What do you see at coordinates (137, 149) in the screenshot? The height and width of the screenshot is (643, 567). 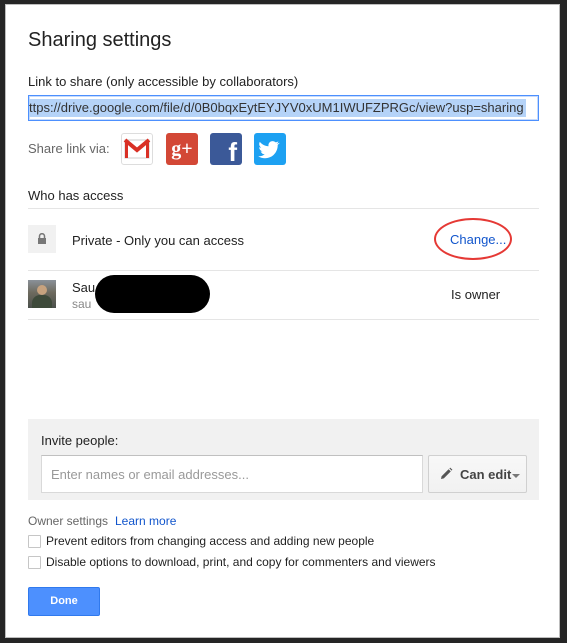 I see `gmail-icon` at bounding box center [137, 149].